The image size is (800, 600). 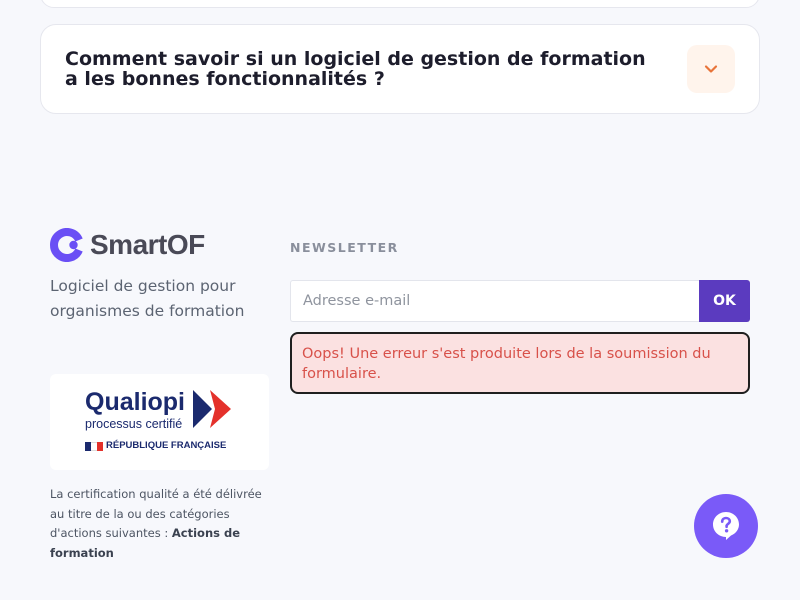 I want to click on newsletter-email-input, so click(x=495, y=301).